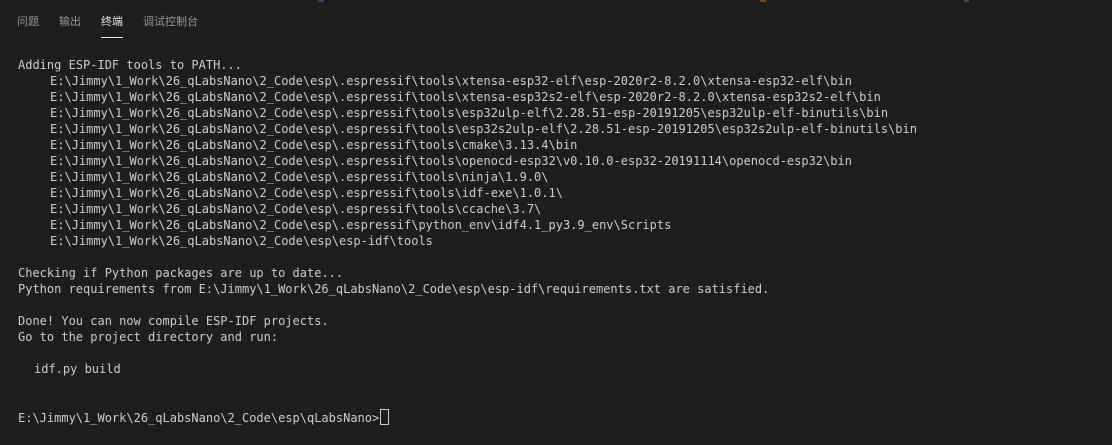  I want to click on panel-tab-bar: 问题 输出 终端 调试控制台, so click(556, 21).